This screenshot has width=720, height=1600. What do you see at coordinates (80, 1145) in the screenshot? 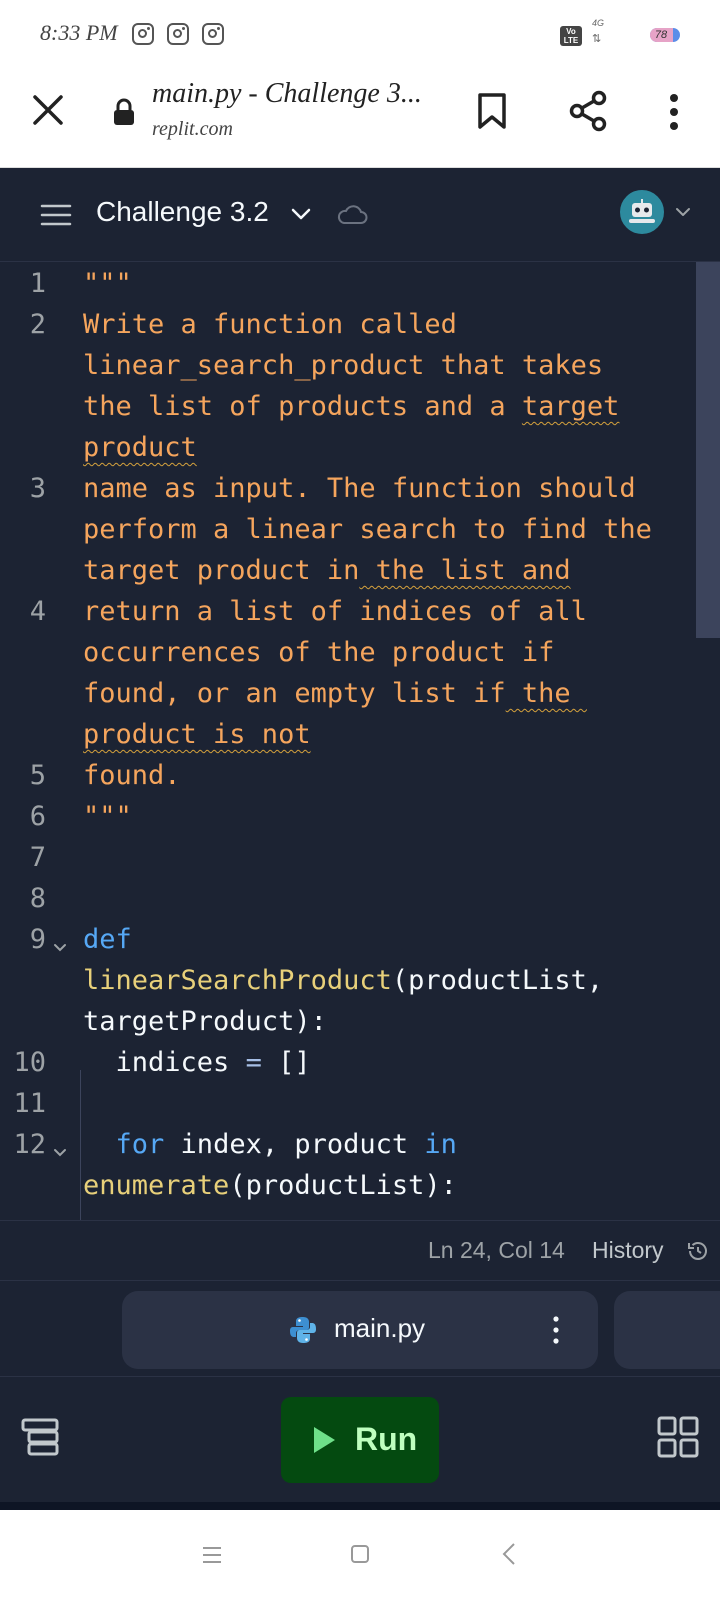
I see `indent-guide` at bounding box center [80, 1145].